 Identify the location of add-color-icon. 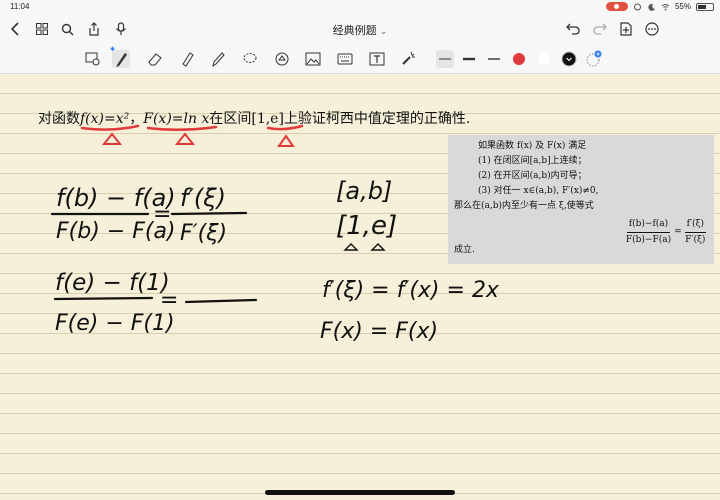
(594, 59).